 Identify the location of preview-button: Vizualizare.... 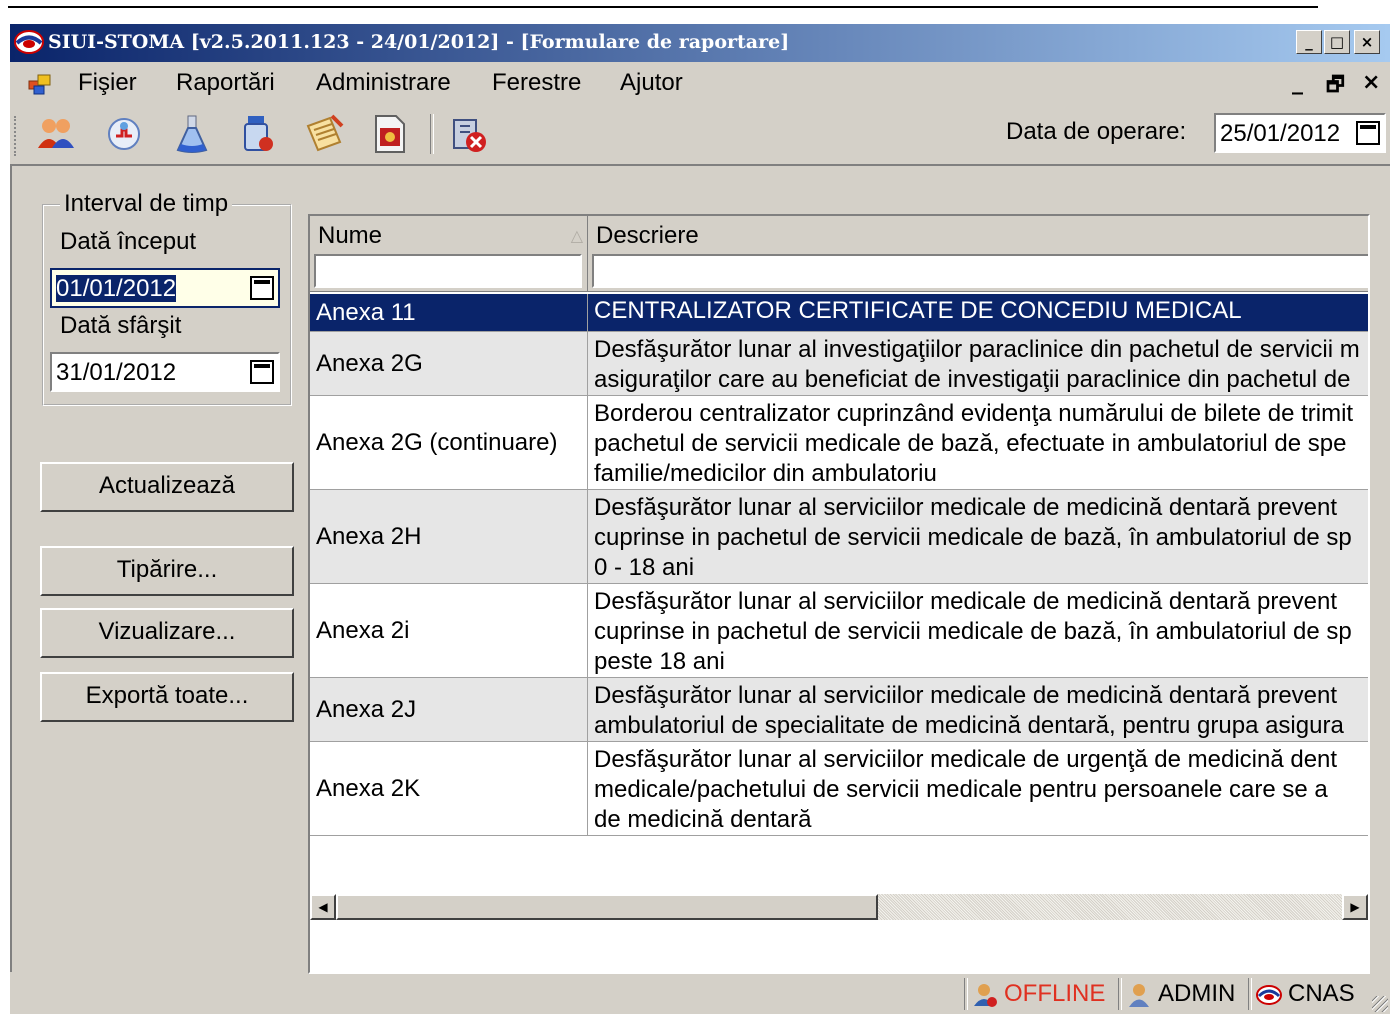
(167, 633).